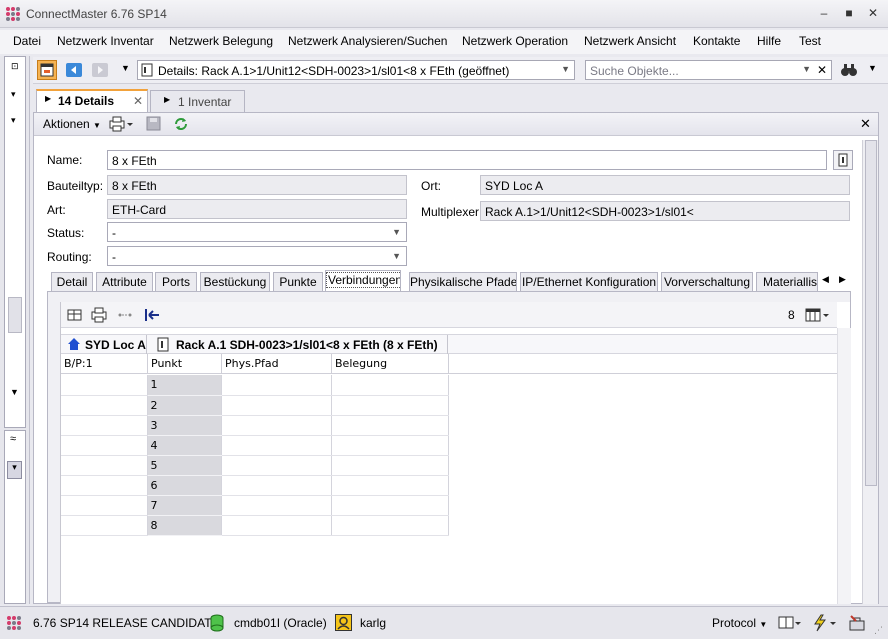  What do you see at coordinates (184, 485) in the screenshot?
I see `cell-punkt: 6` at bounding box center [184, 485].